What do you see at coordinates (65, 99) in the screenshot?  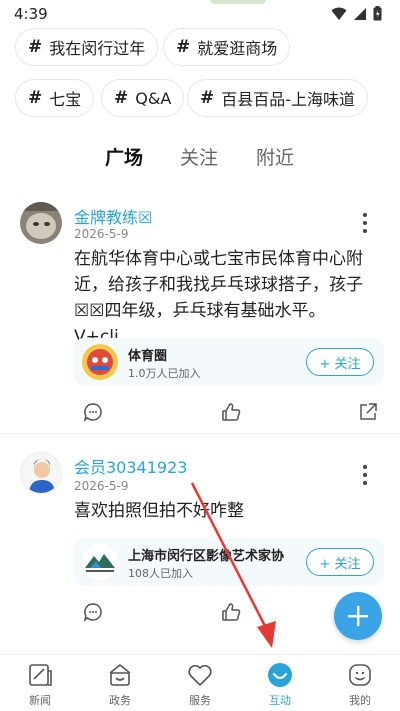 I see `topic-chip-label: 七宝` at bounding box center [65, 99].